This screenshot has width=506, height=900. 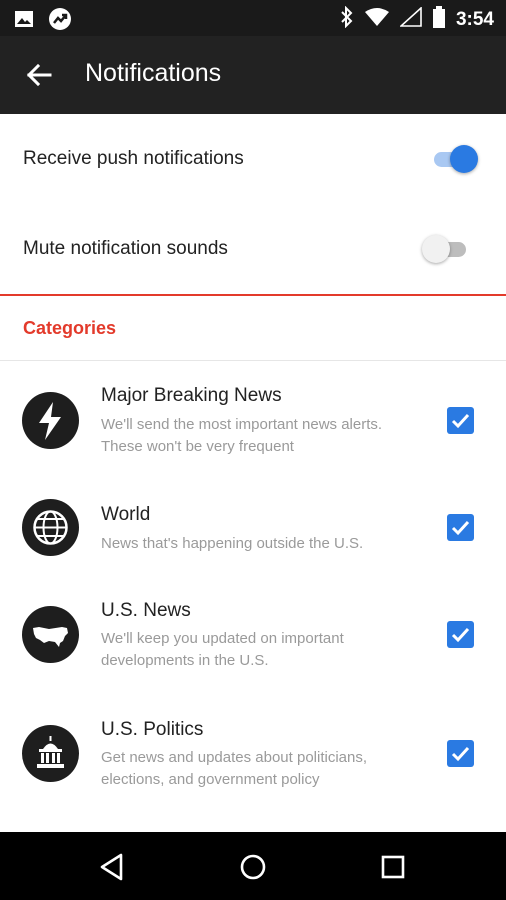 What do you see at coordinates (113, 867) in the screenshot?
I see `back-triangle-icon` at bounding box center [113, 867].